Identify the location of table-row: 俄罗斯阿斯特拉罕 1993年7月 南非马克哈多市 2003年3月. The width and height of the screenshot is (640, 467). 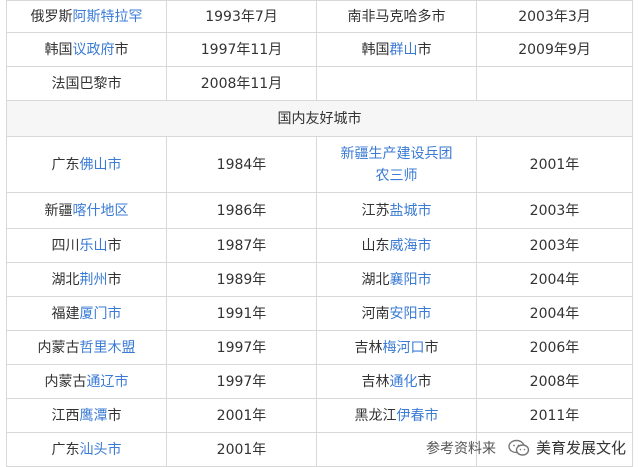
(319, 16).